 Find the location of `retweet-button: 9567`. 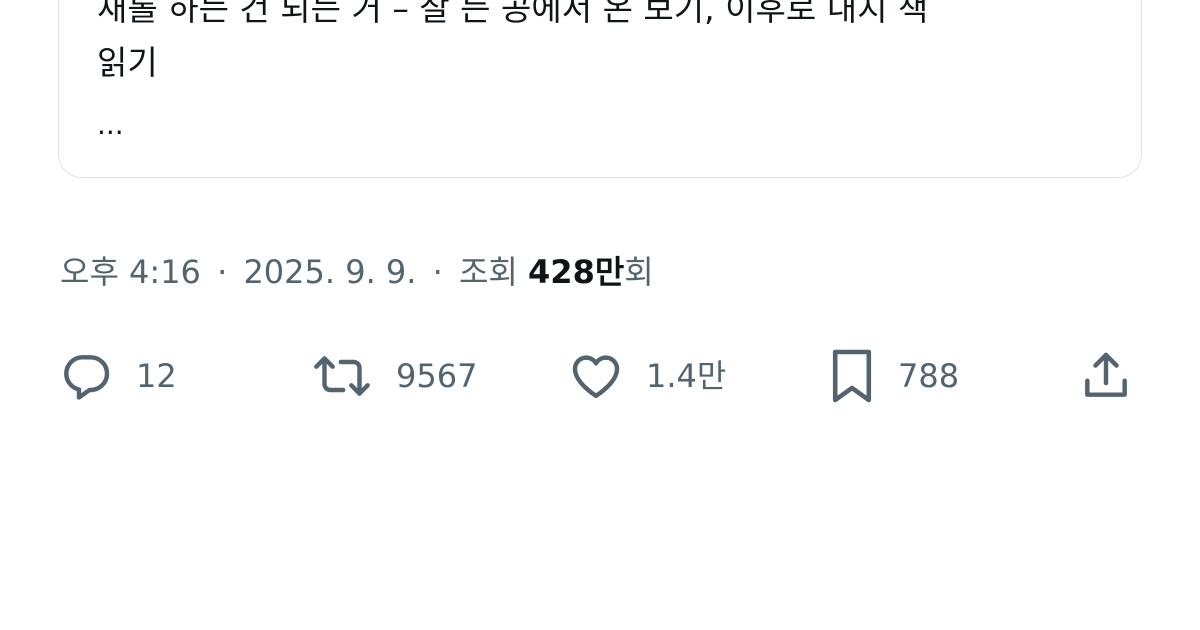

retweet-button: 9567 is located at coordinates (393, 376).